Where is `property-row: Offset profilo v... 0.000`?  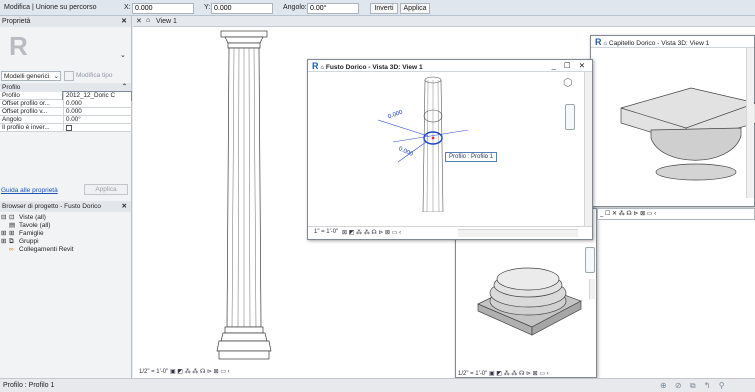 property-row: Offset profilo v... 0.000 is located at coordinates (65, 112).